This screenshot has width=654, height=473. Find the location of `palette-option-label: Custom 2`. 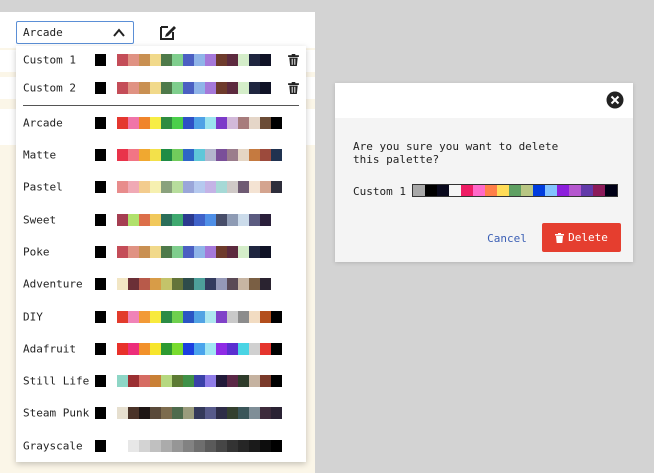

palette-option-label: Custom 2 is located at coordinates (49, 88).